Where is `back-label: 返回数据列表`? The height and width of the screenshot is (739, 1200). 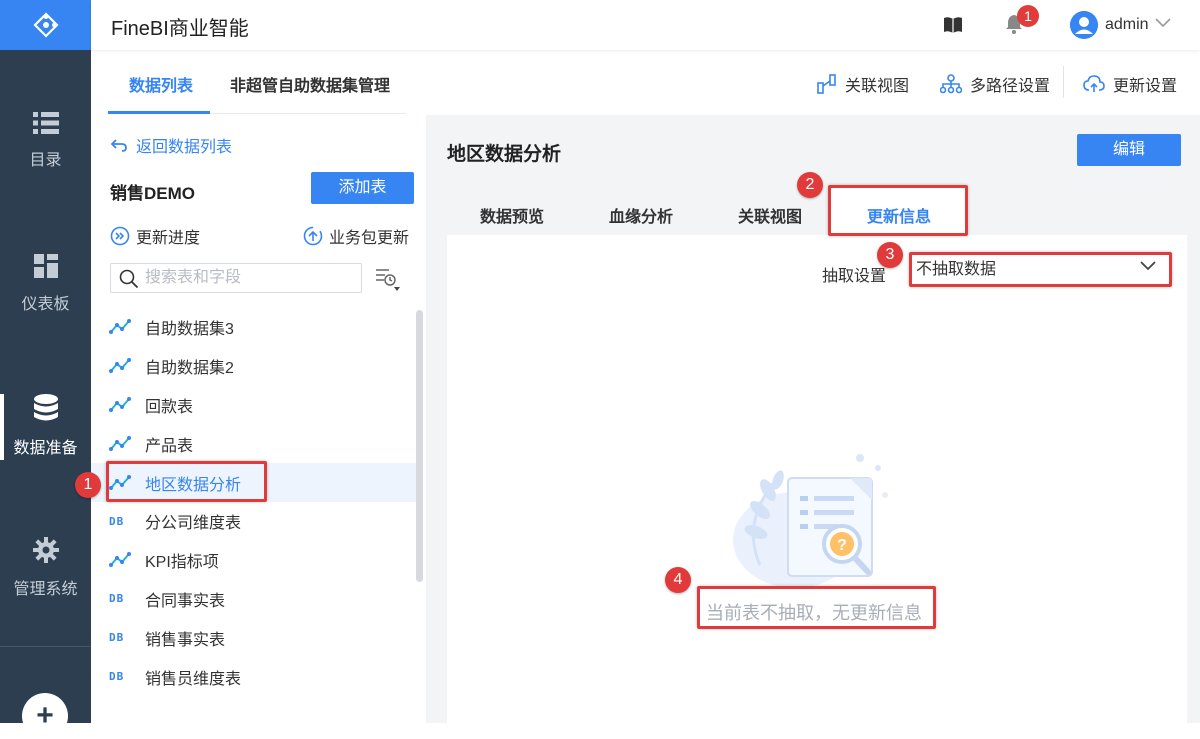
back-label: 返回数据列表 is located at coordinates (184, 147).